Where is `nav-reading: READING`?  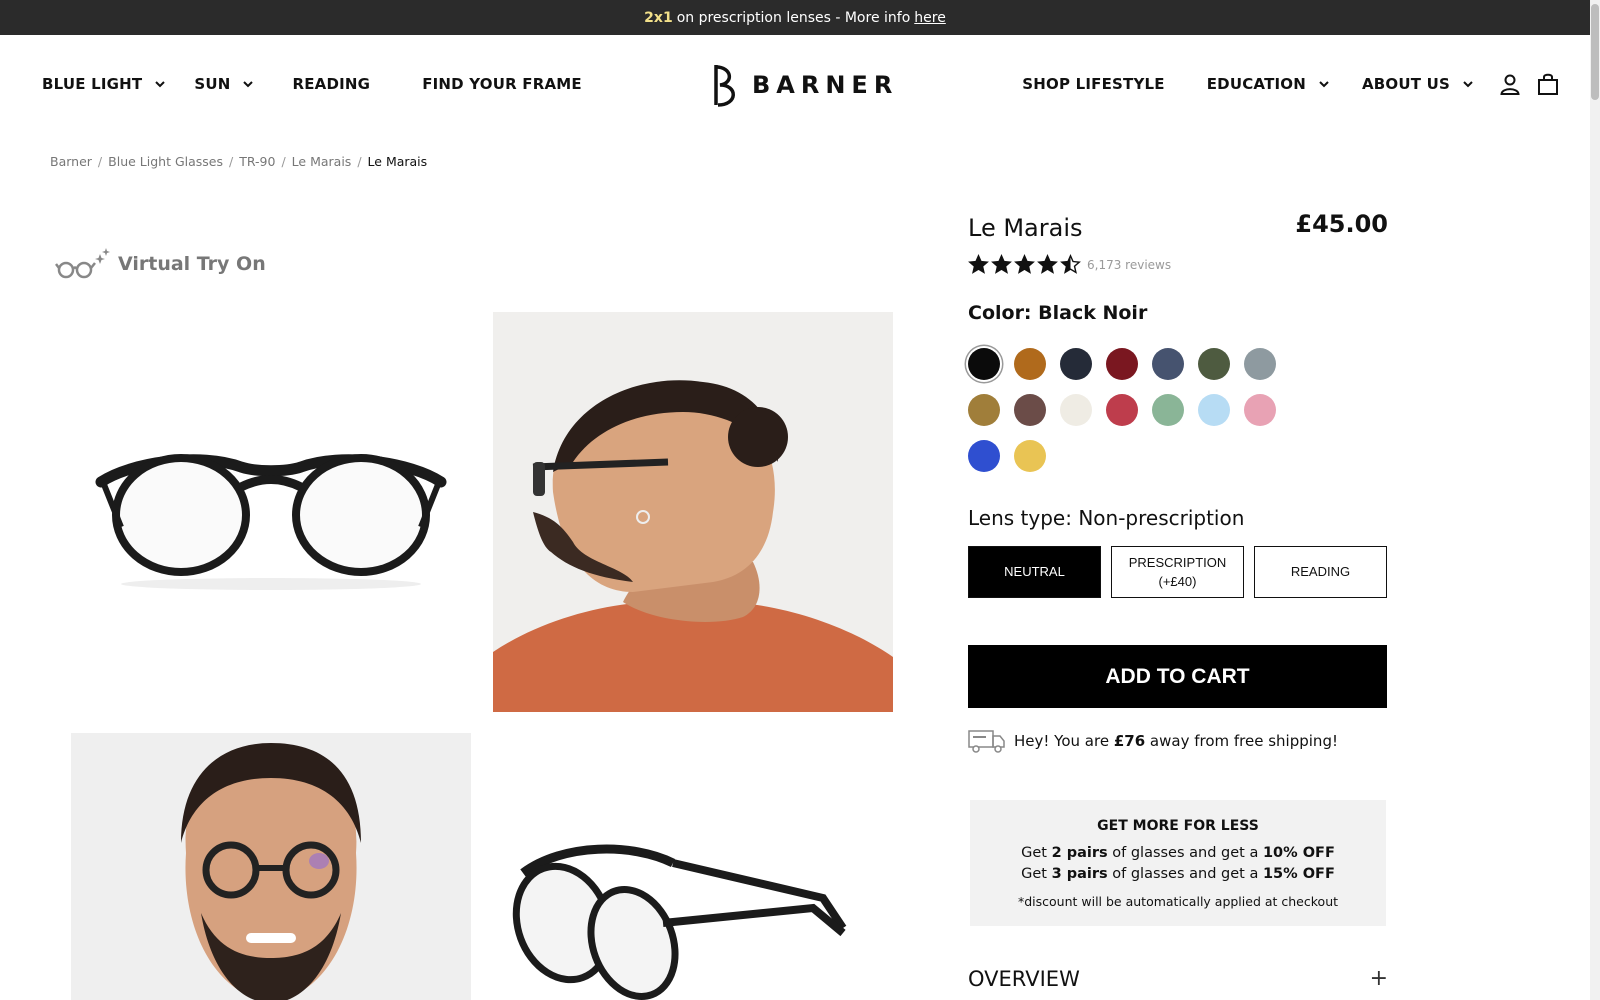 nav-reading: READING is located at coordinates (331, 84).